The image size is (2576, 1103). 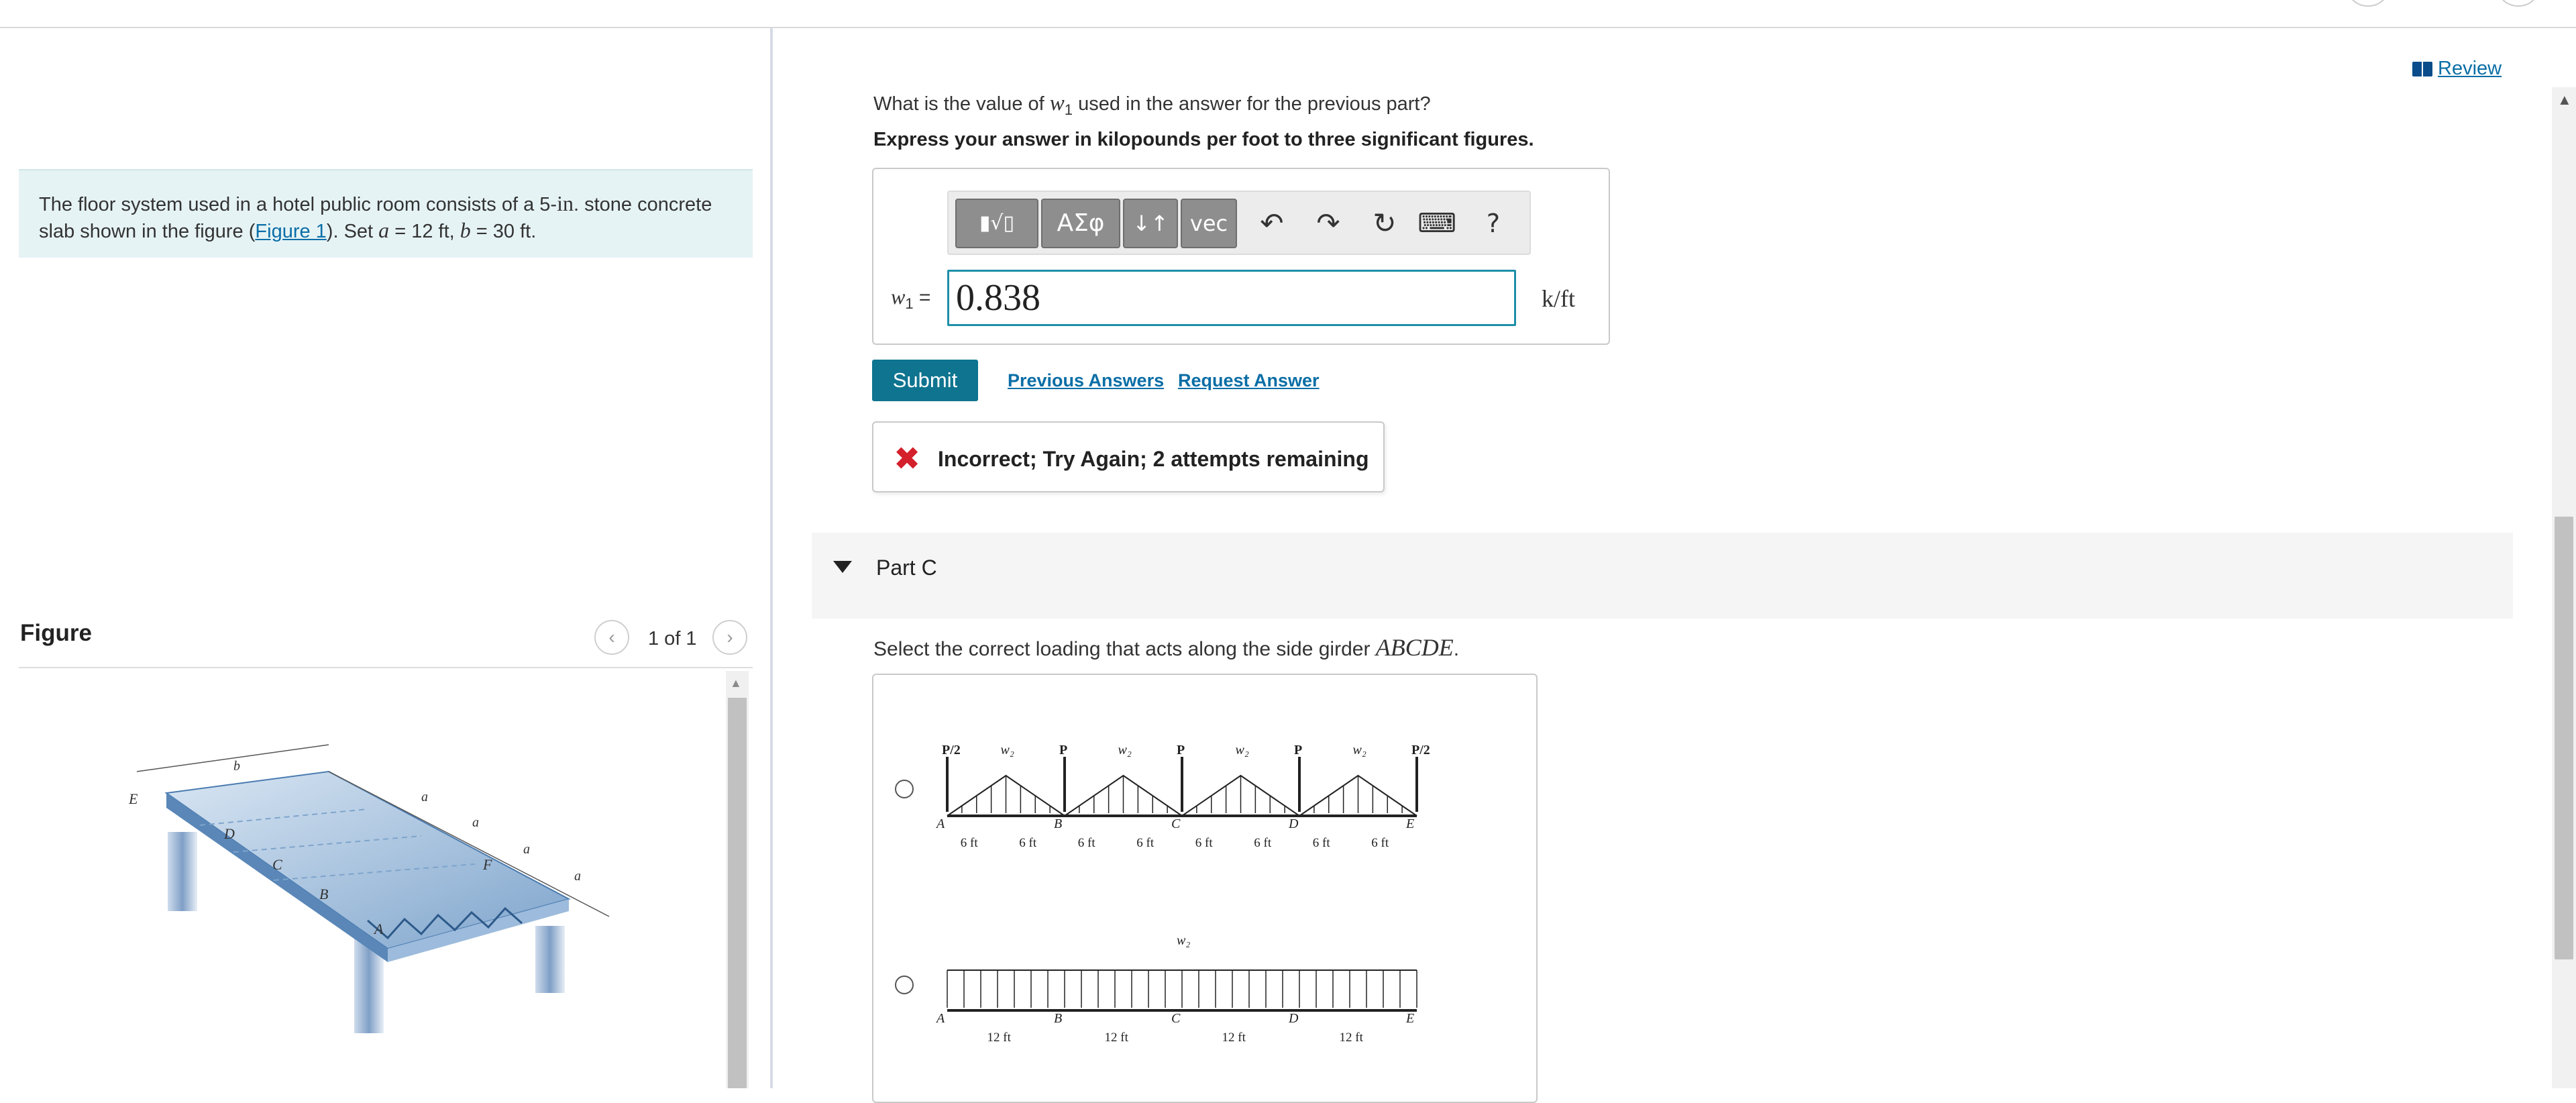 What do you see at coordinates (1249, 381) in the screenshot?
I see `request-answer-link: Request Answer` at bounding box center [1249, 381].